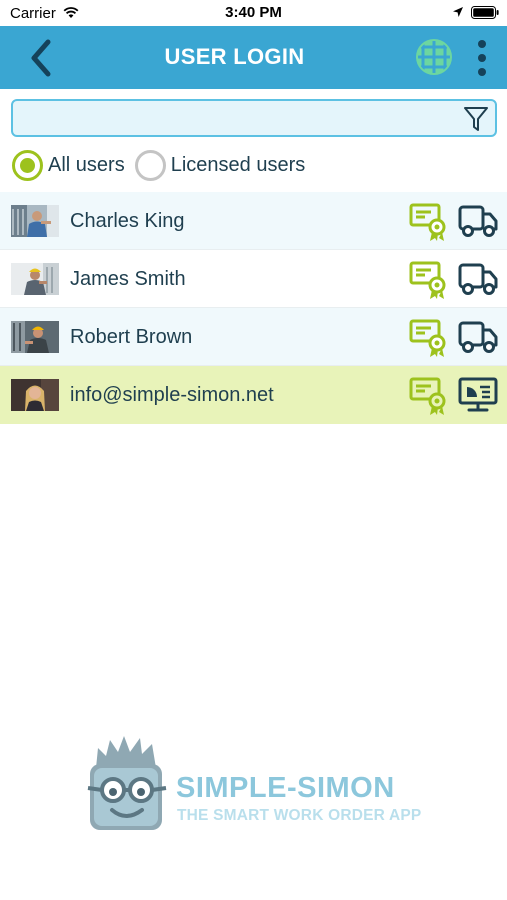 The height and width of the screenshot is (900, 507). What do you see at coordinates (150, 165) in the screenshot?
I see `radio-button` at bounding box center [150, 165].